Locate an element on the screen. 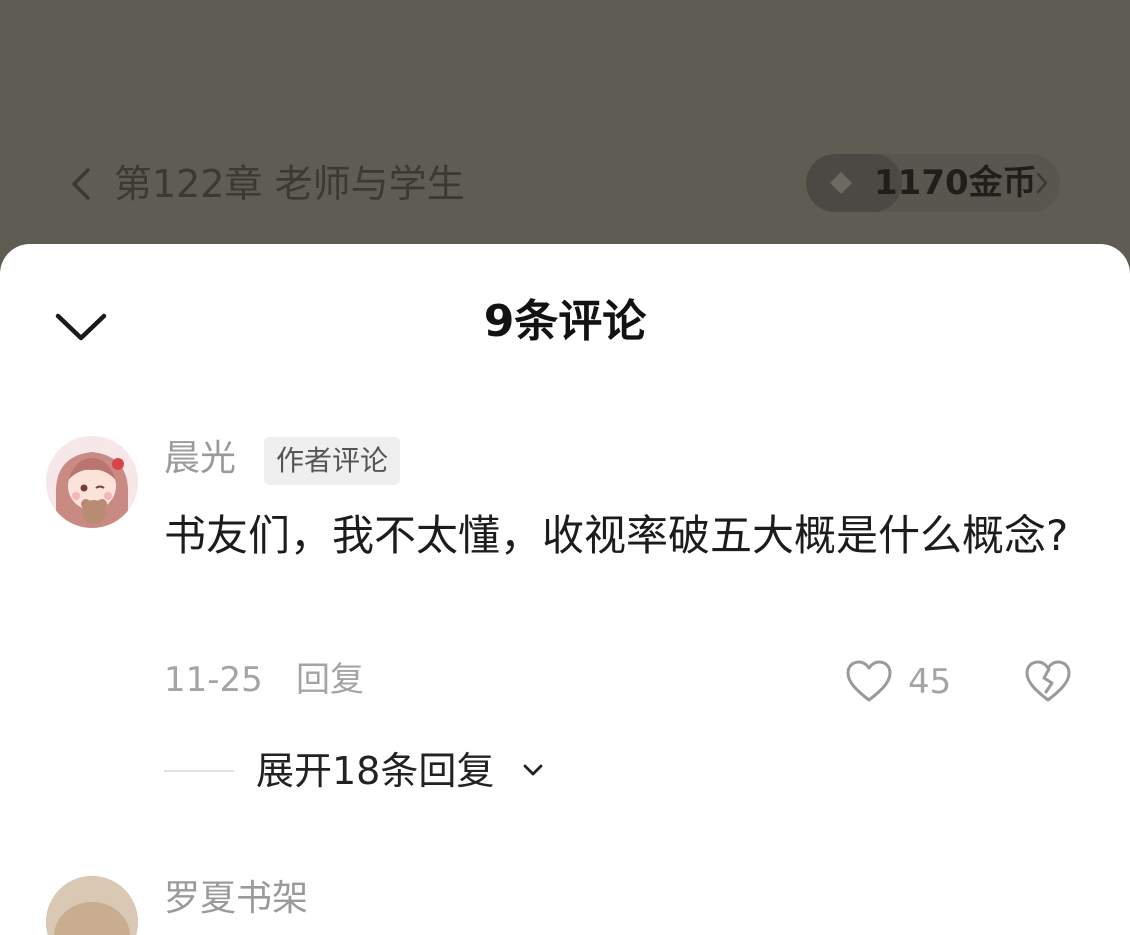  reply-button: 回复 is located at coordinates (330, 680).